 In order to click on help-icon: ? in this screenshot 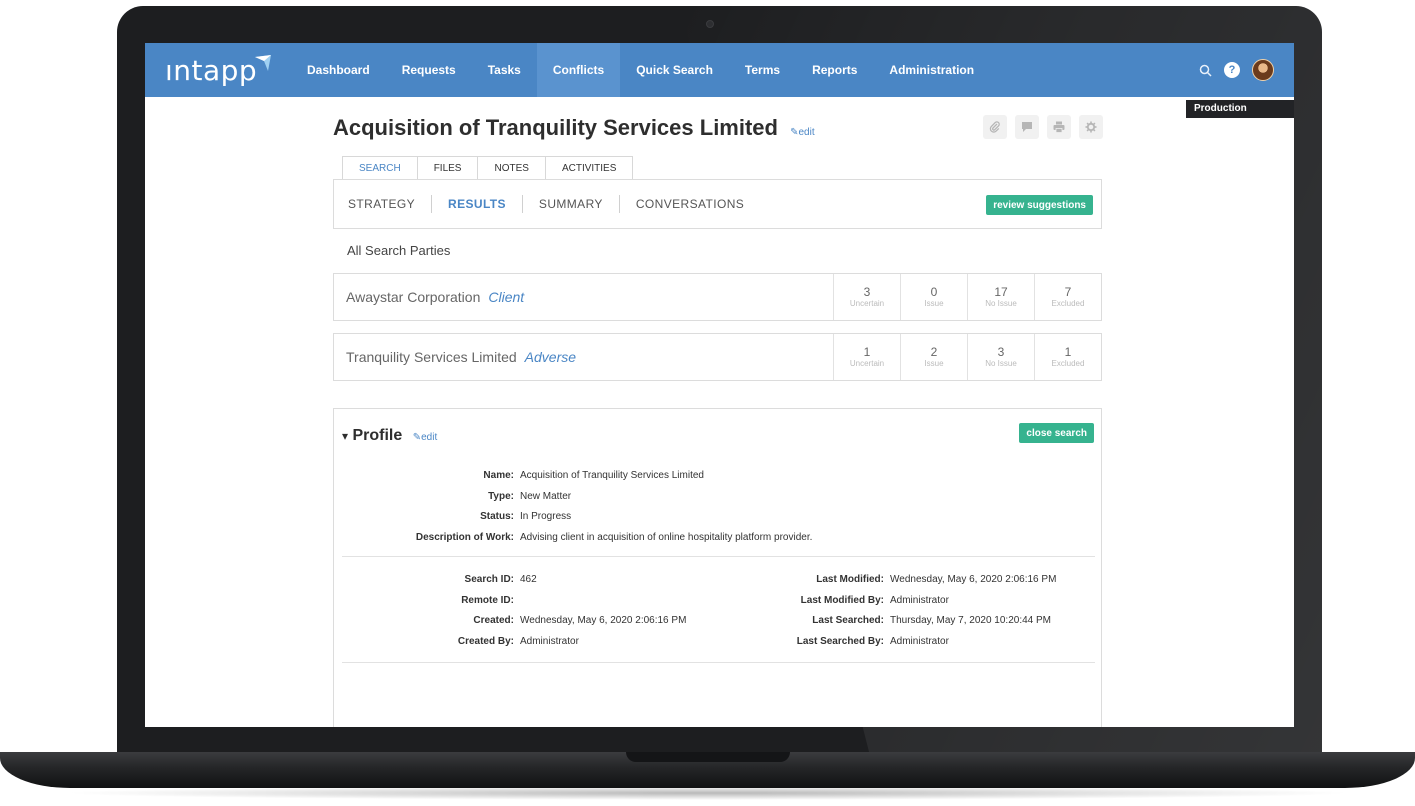, I will do `click(1232, 70)`.